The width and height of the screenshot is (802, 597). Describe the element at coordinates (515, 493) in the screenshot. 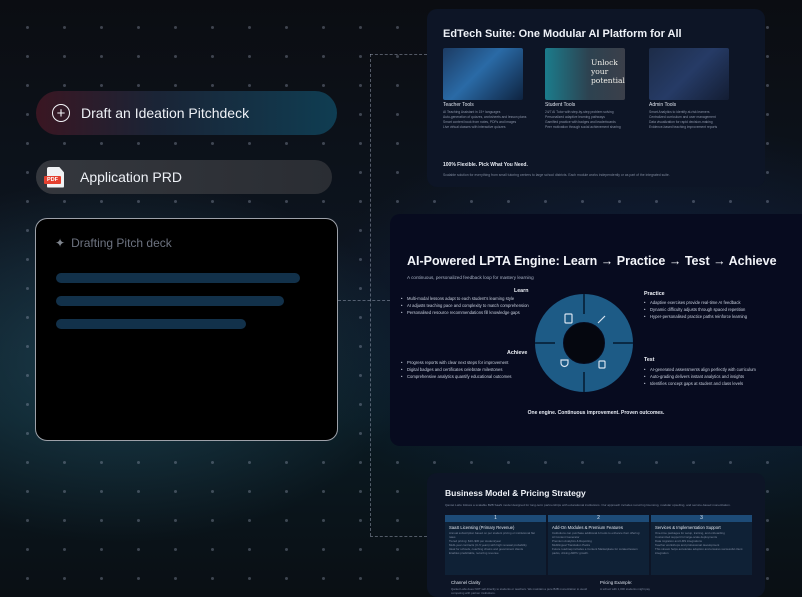

I see `slide-title: Business Model & Pricing Strategy` at that location.